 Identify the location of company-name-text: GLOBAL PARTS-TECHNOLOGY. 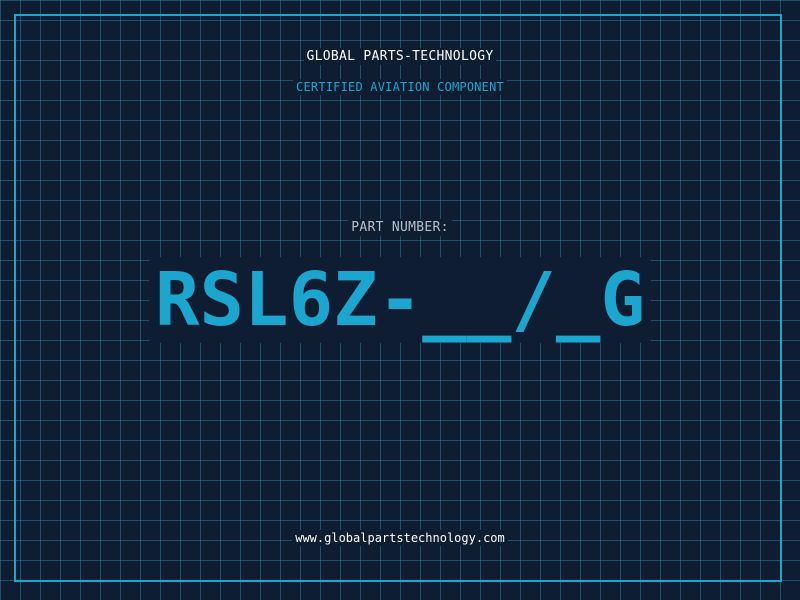
(400, 56).